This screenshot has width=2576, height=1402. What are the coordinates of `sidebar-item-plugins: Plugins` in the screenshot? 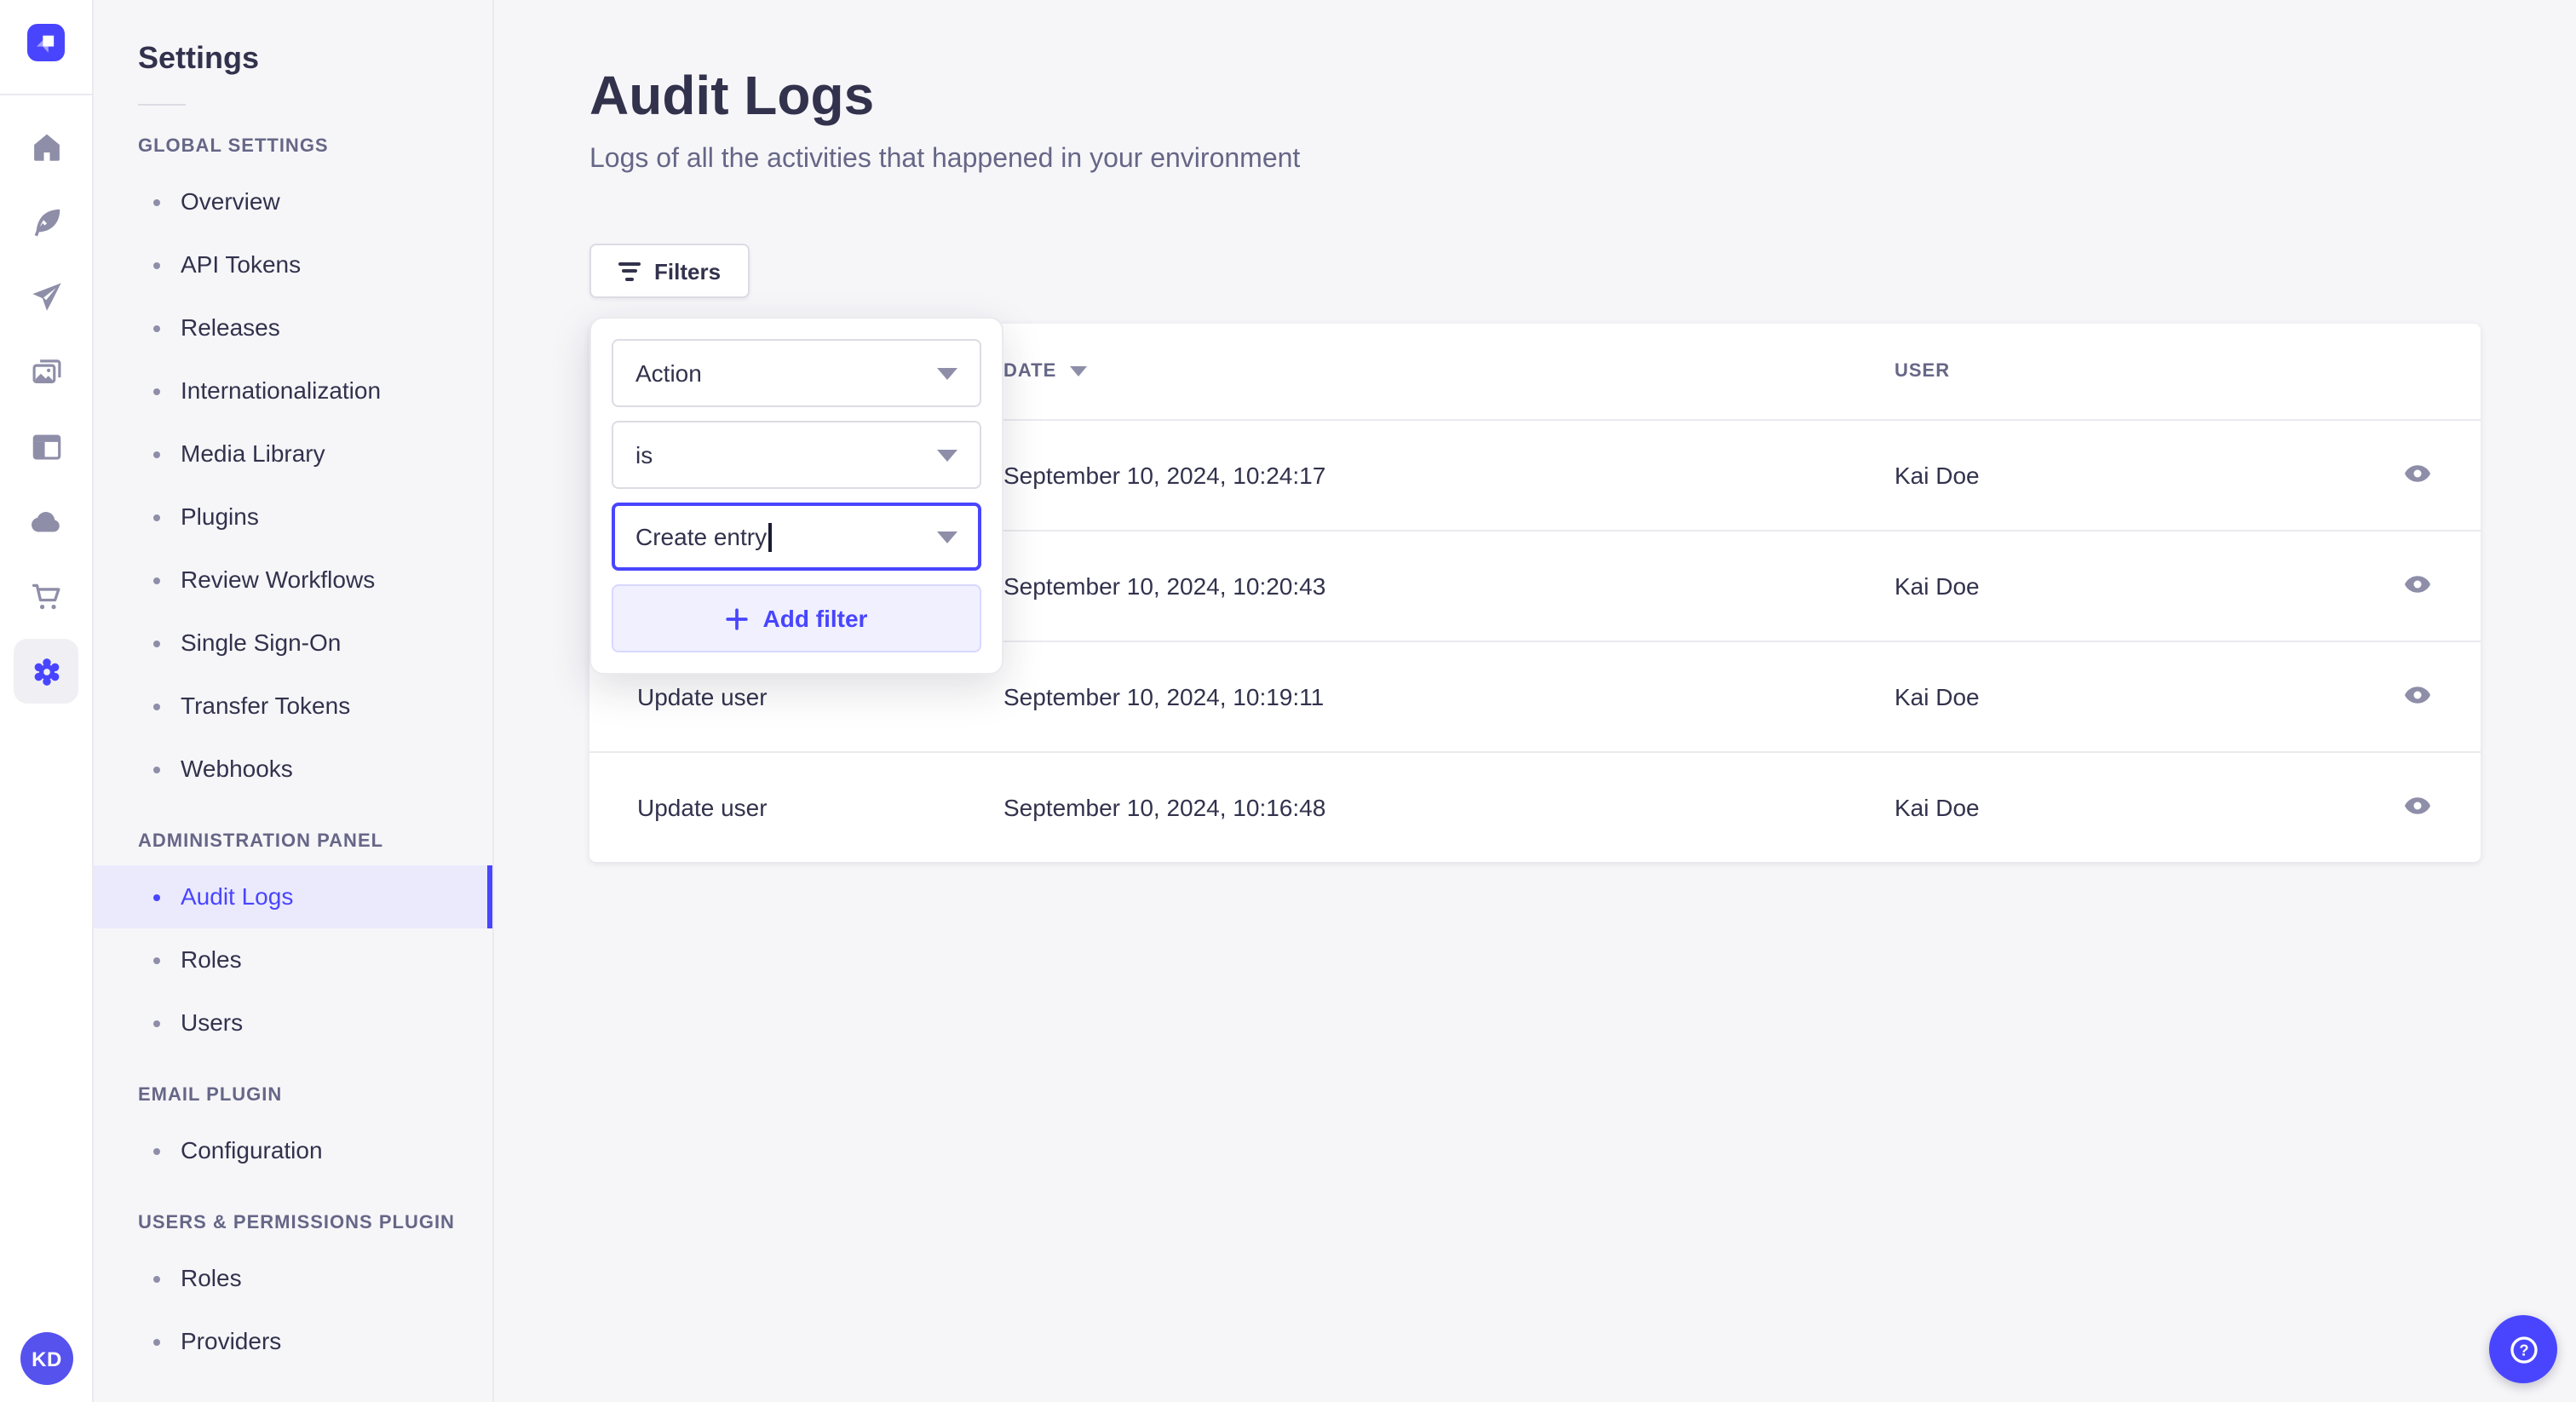 It's located at (293, 517).